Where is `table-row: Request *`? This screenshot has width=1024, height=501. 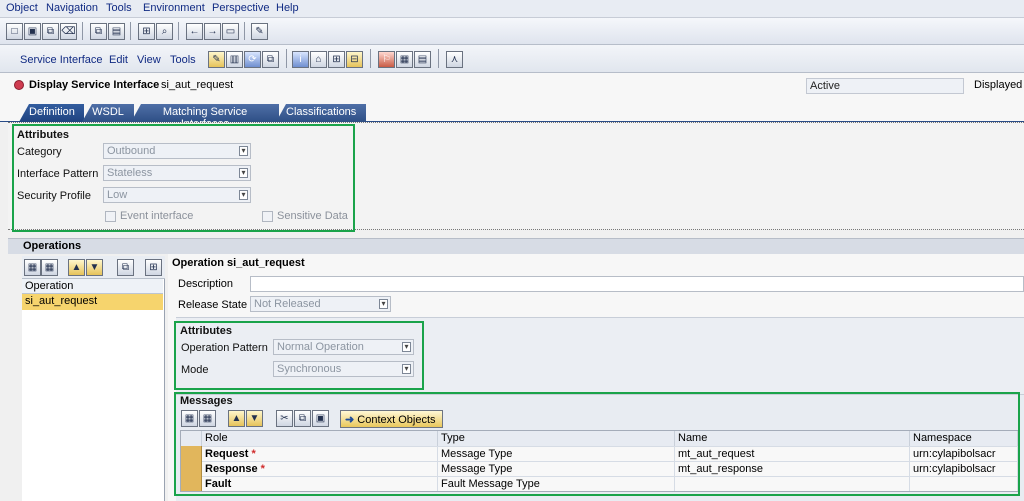 table-row: Request * is located at coordinates (320, 453).